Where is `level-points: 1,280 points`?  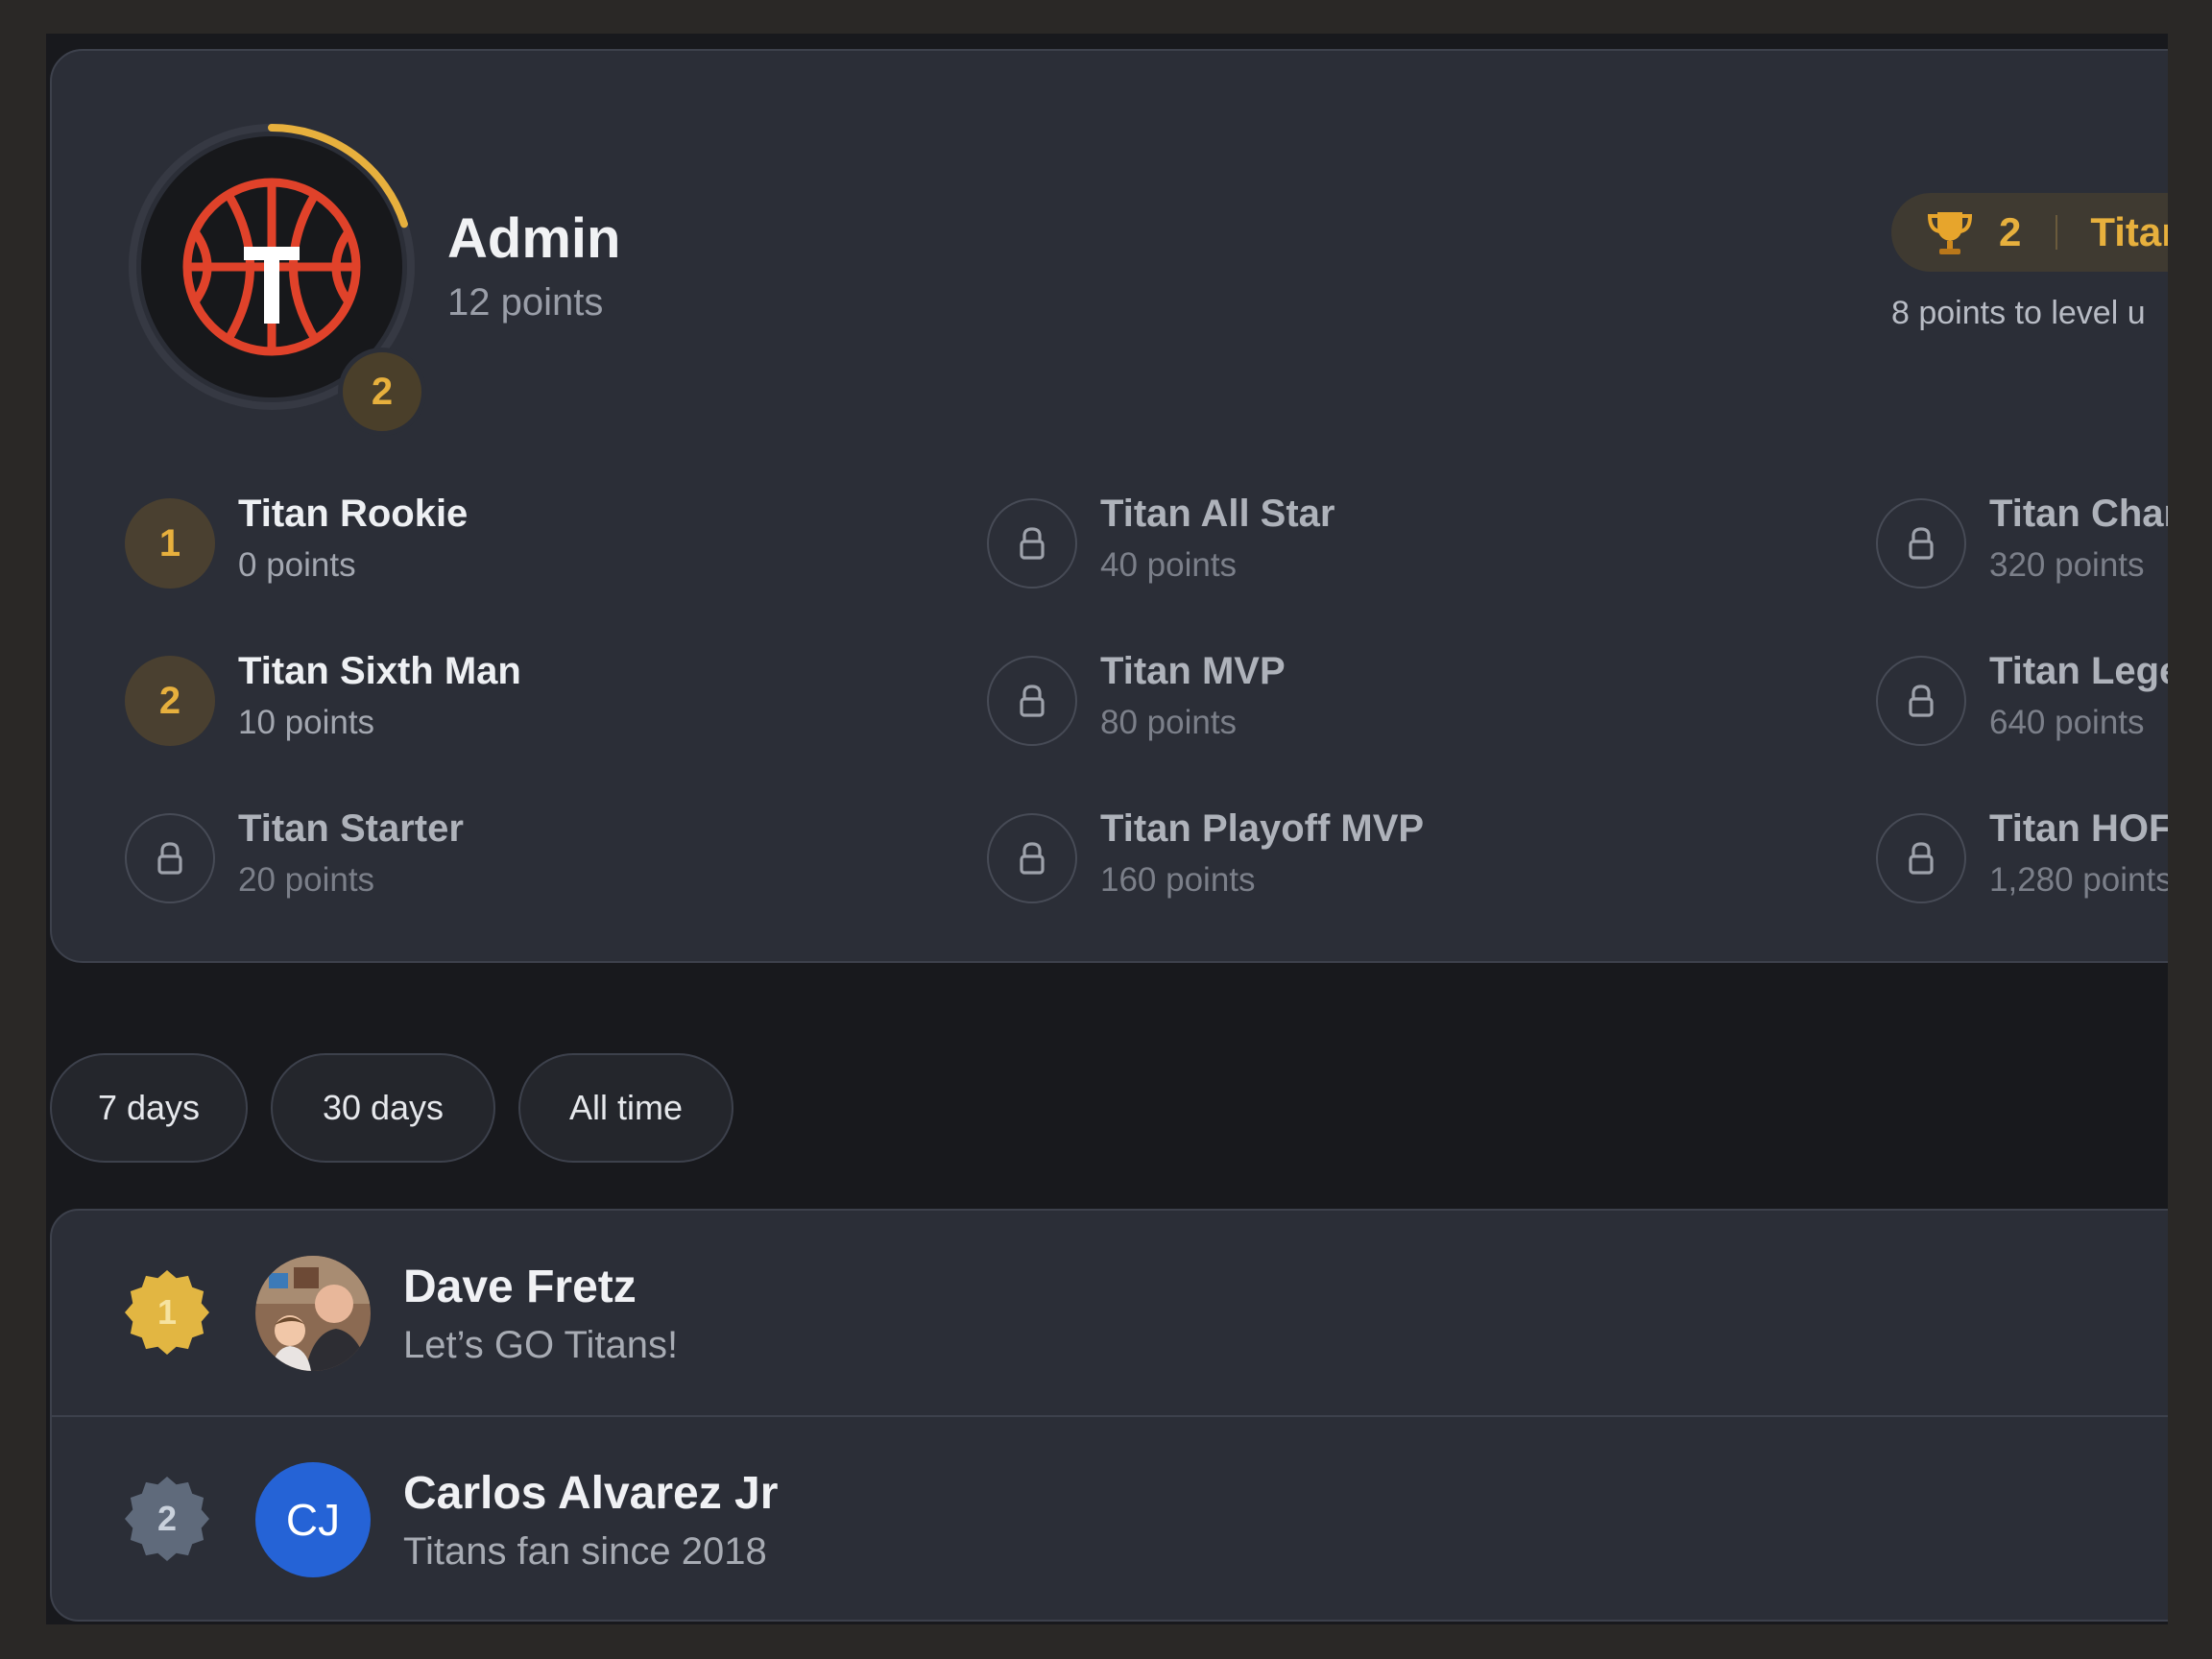 level-points: 1,280 points is located at coordinates (2078, 880).